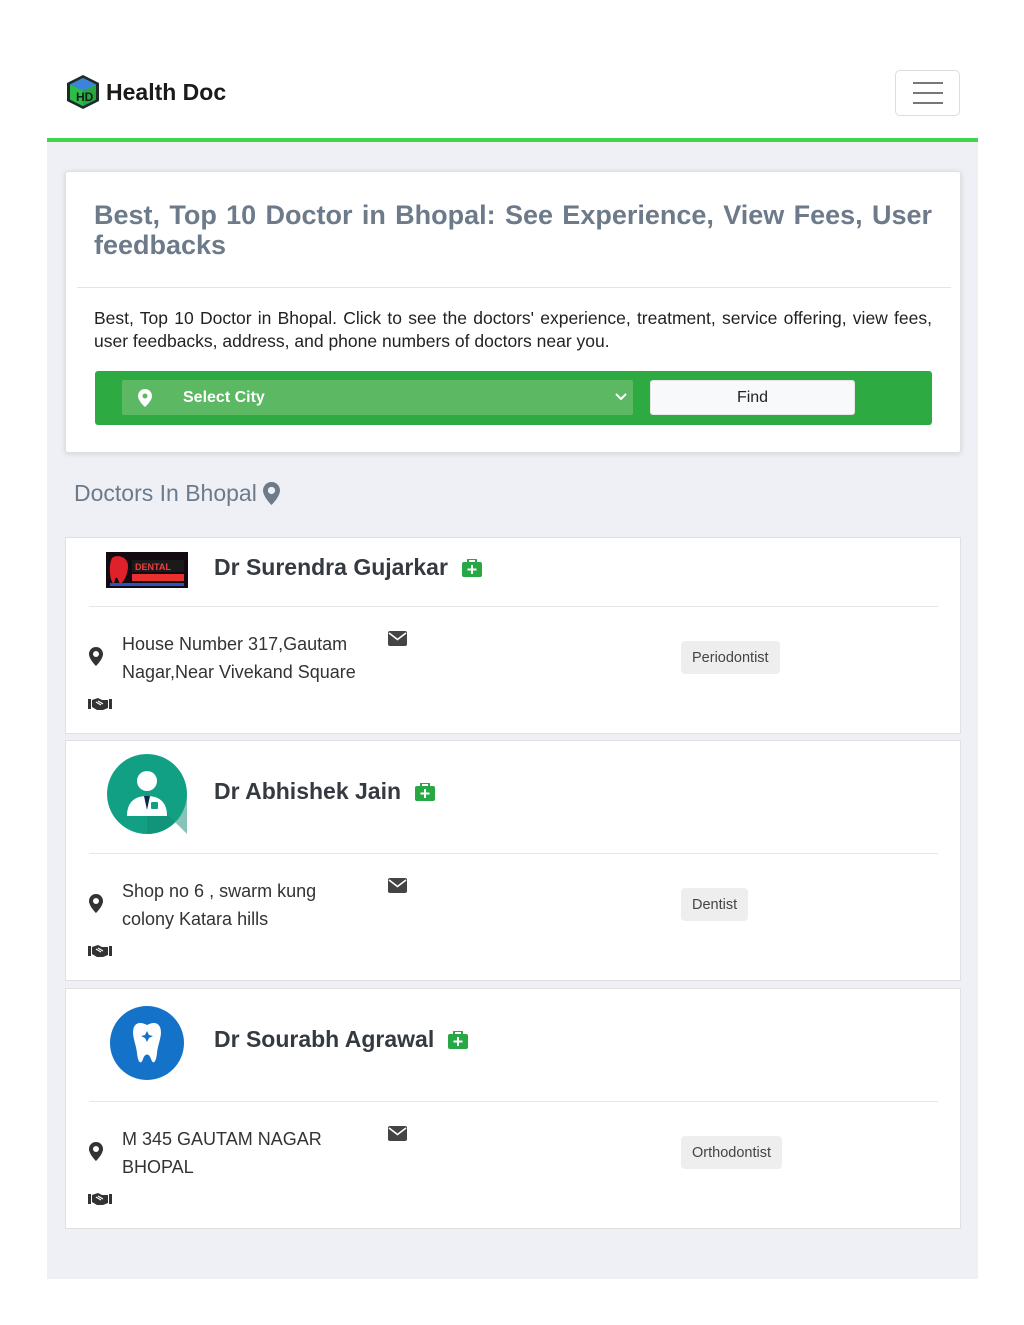  Describe the element at coordinates (331, 567) in the screenshot. I see `doctor-name: Dr Surendra Gujarkar` at that location.